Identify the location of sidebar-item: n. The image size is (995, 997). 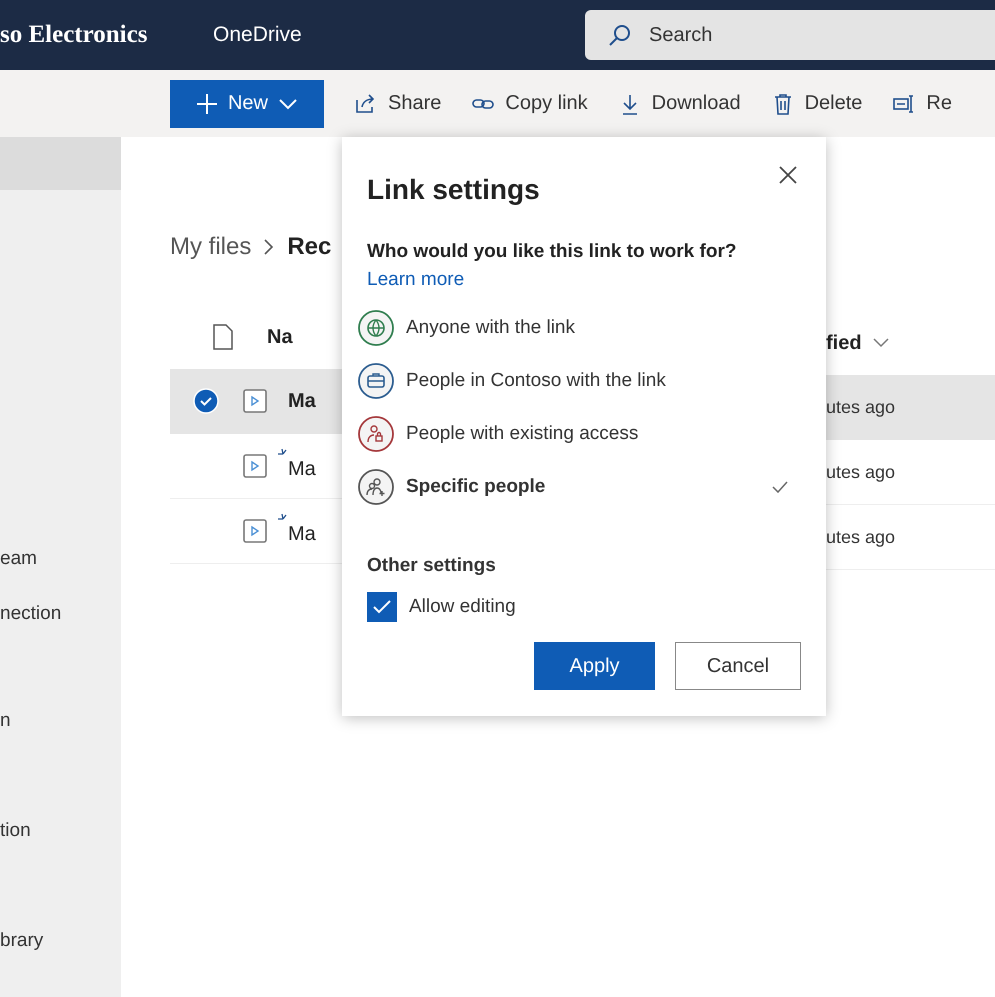
(5, 721).